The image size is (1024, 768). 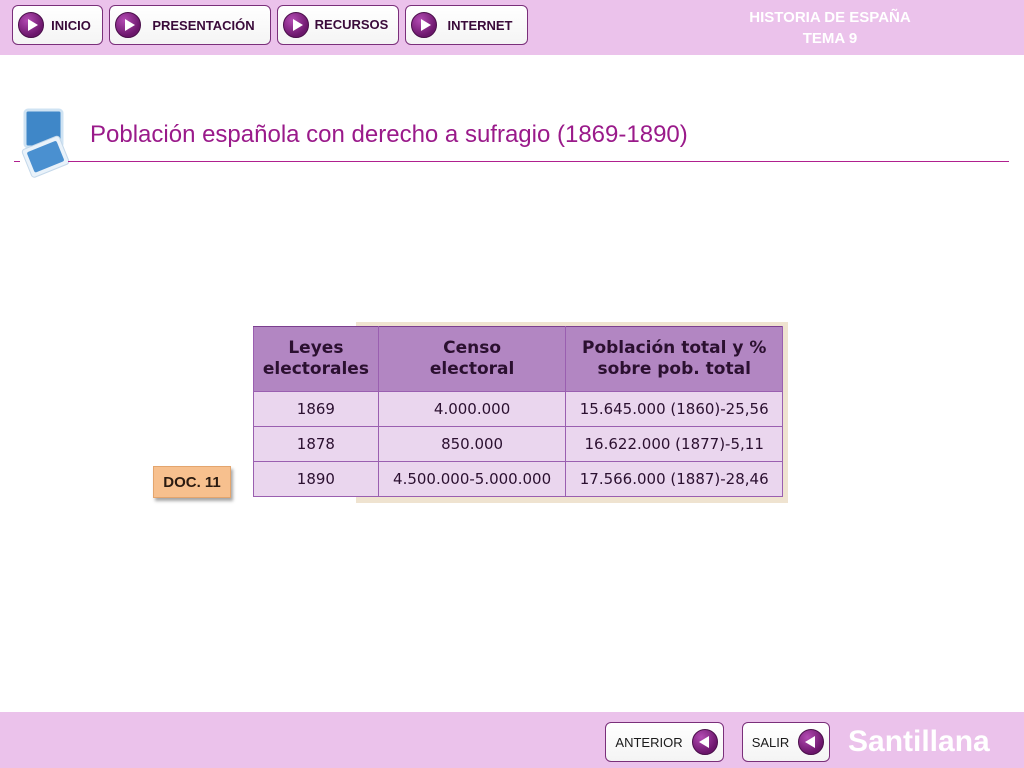 I want to click on inicio-label: INICIO, so click(x=71, y=25).